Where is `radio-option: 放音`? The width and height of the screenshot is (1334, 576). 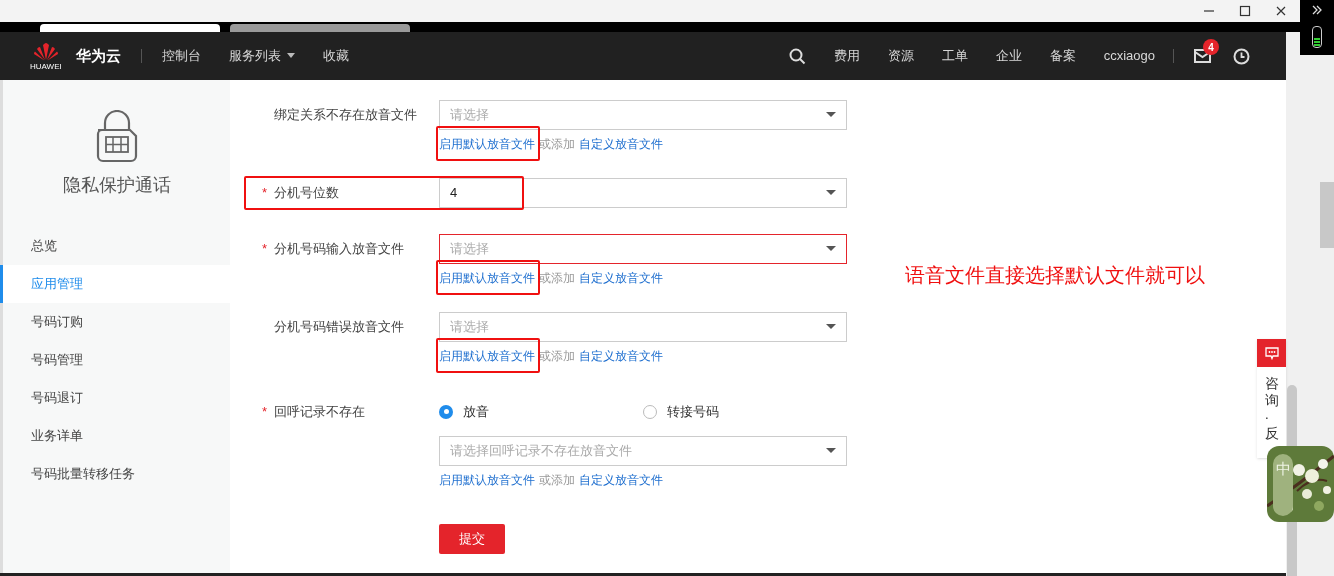
radio-option: 放音 is located at coordinates (541, 412).